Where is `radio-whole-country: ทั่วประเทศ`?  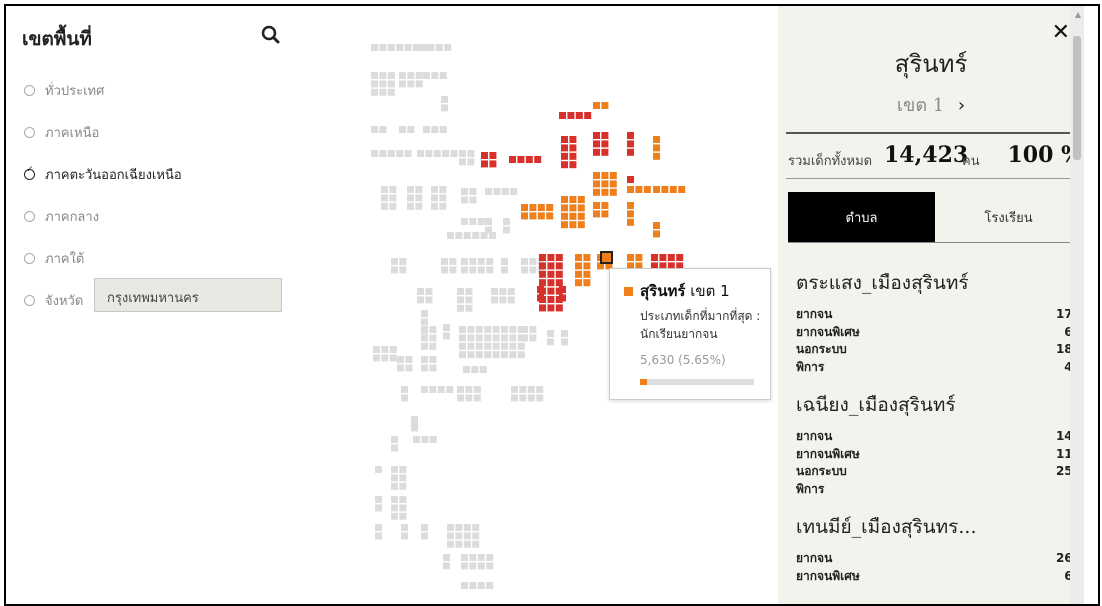 radio-whole-country: ทั่วประเทศ is located at coordinates (64, 90).